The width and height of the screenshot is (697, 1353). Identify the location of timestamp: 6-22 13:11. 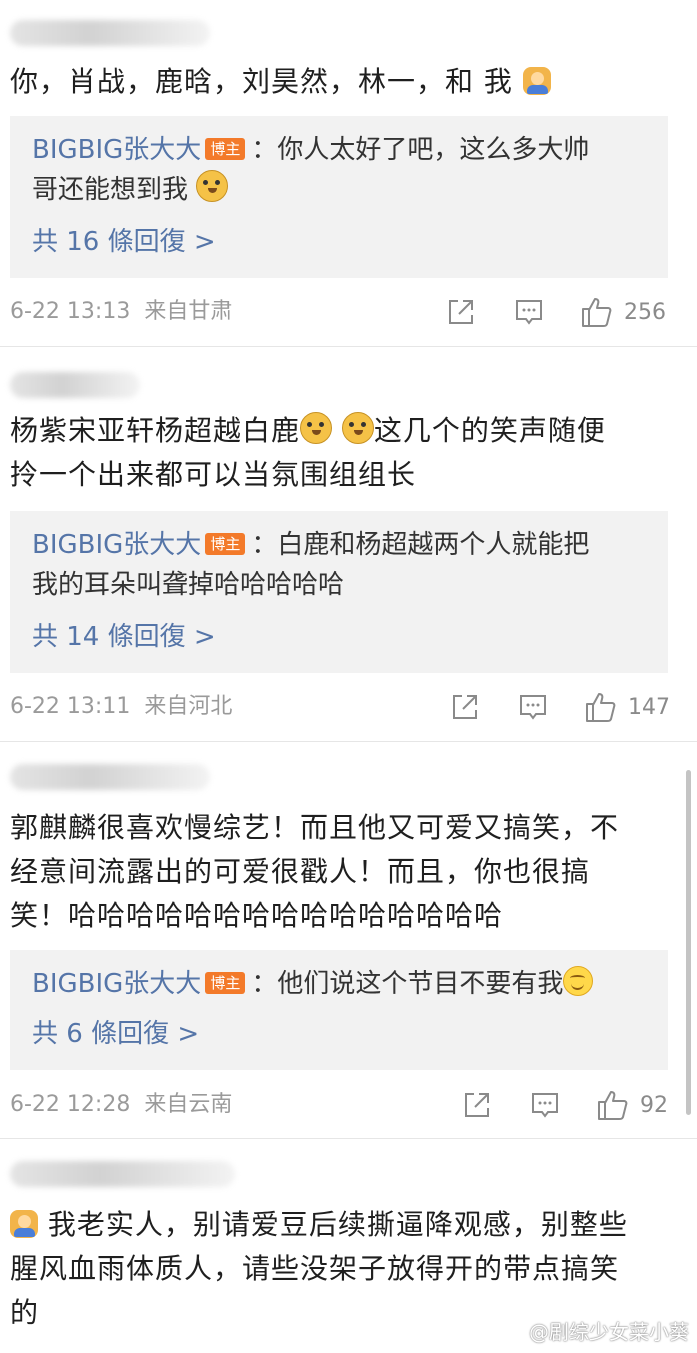
(70, 706).